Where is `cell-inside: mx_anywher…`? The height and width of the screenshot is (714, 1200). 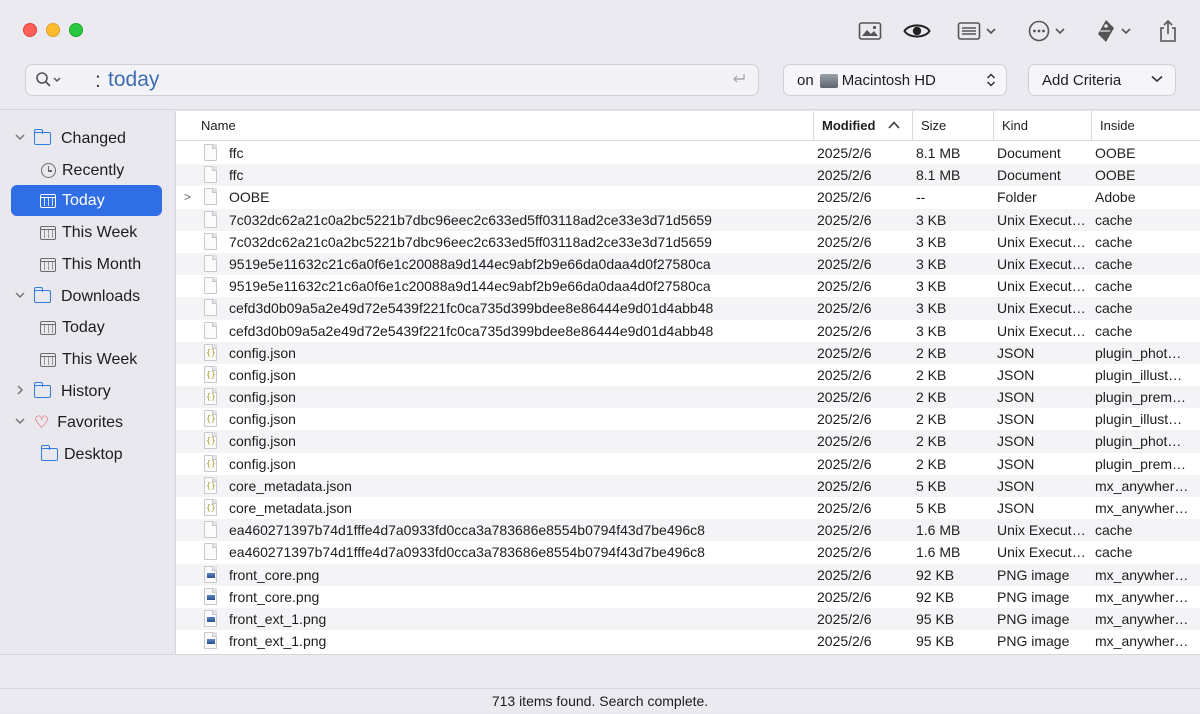 cell-inside: mx_anywher… is located at coordinates (1142, 641).